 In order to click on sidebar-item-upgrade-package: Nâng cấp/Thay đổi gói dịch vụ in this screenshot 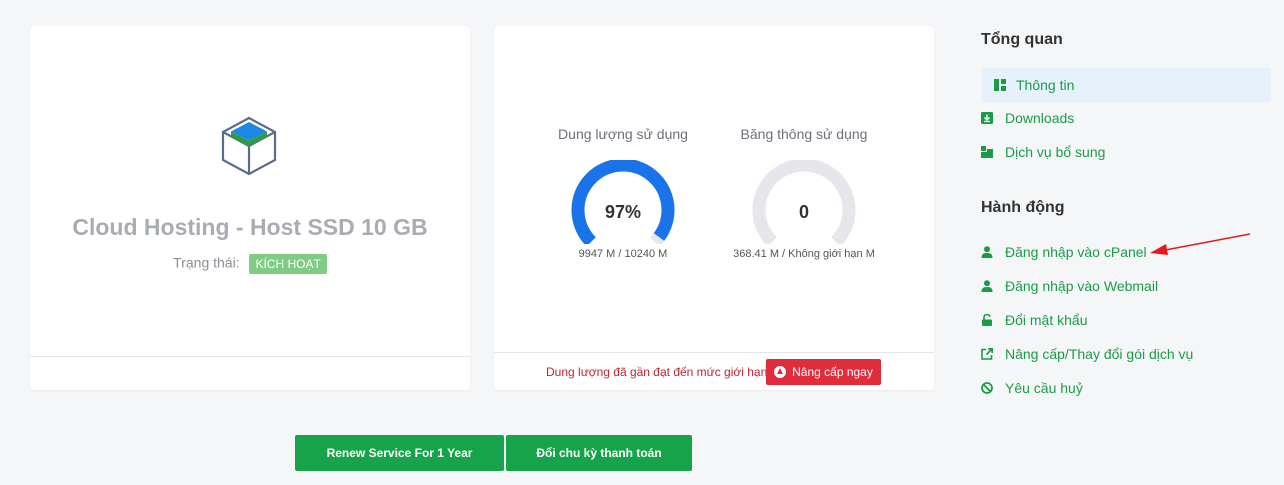, I will do `click(1125, 354)`.